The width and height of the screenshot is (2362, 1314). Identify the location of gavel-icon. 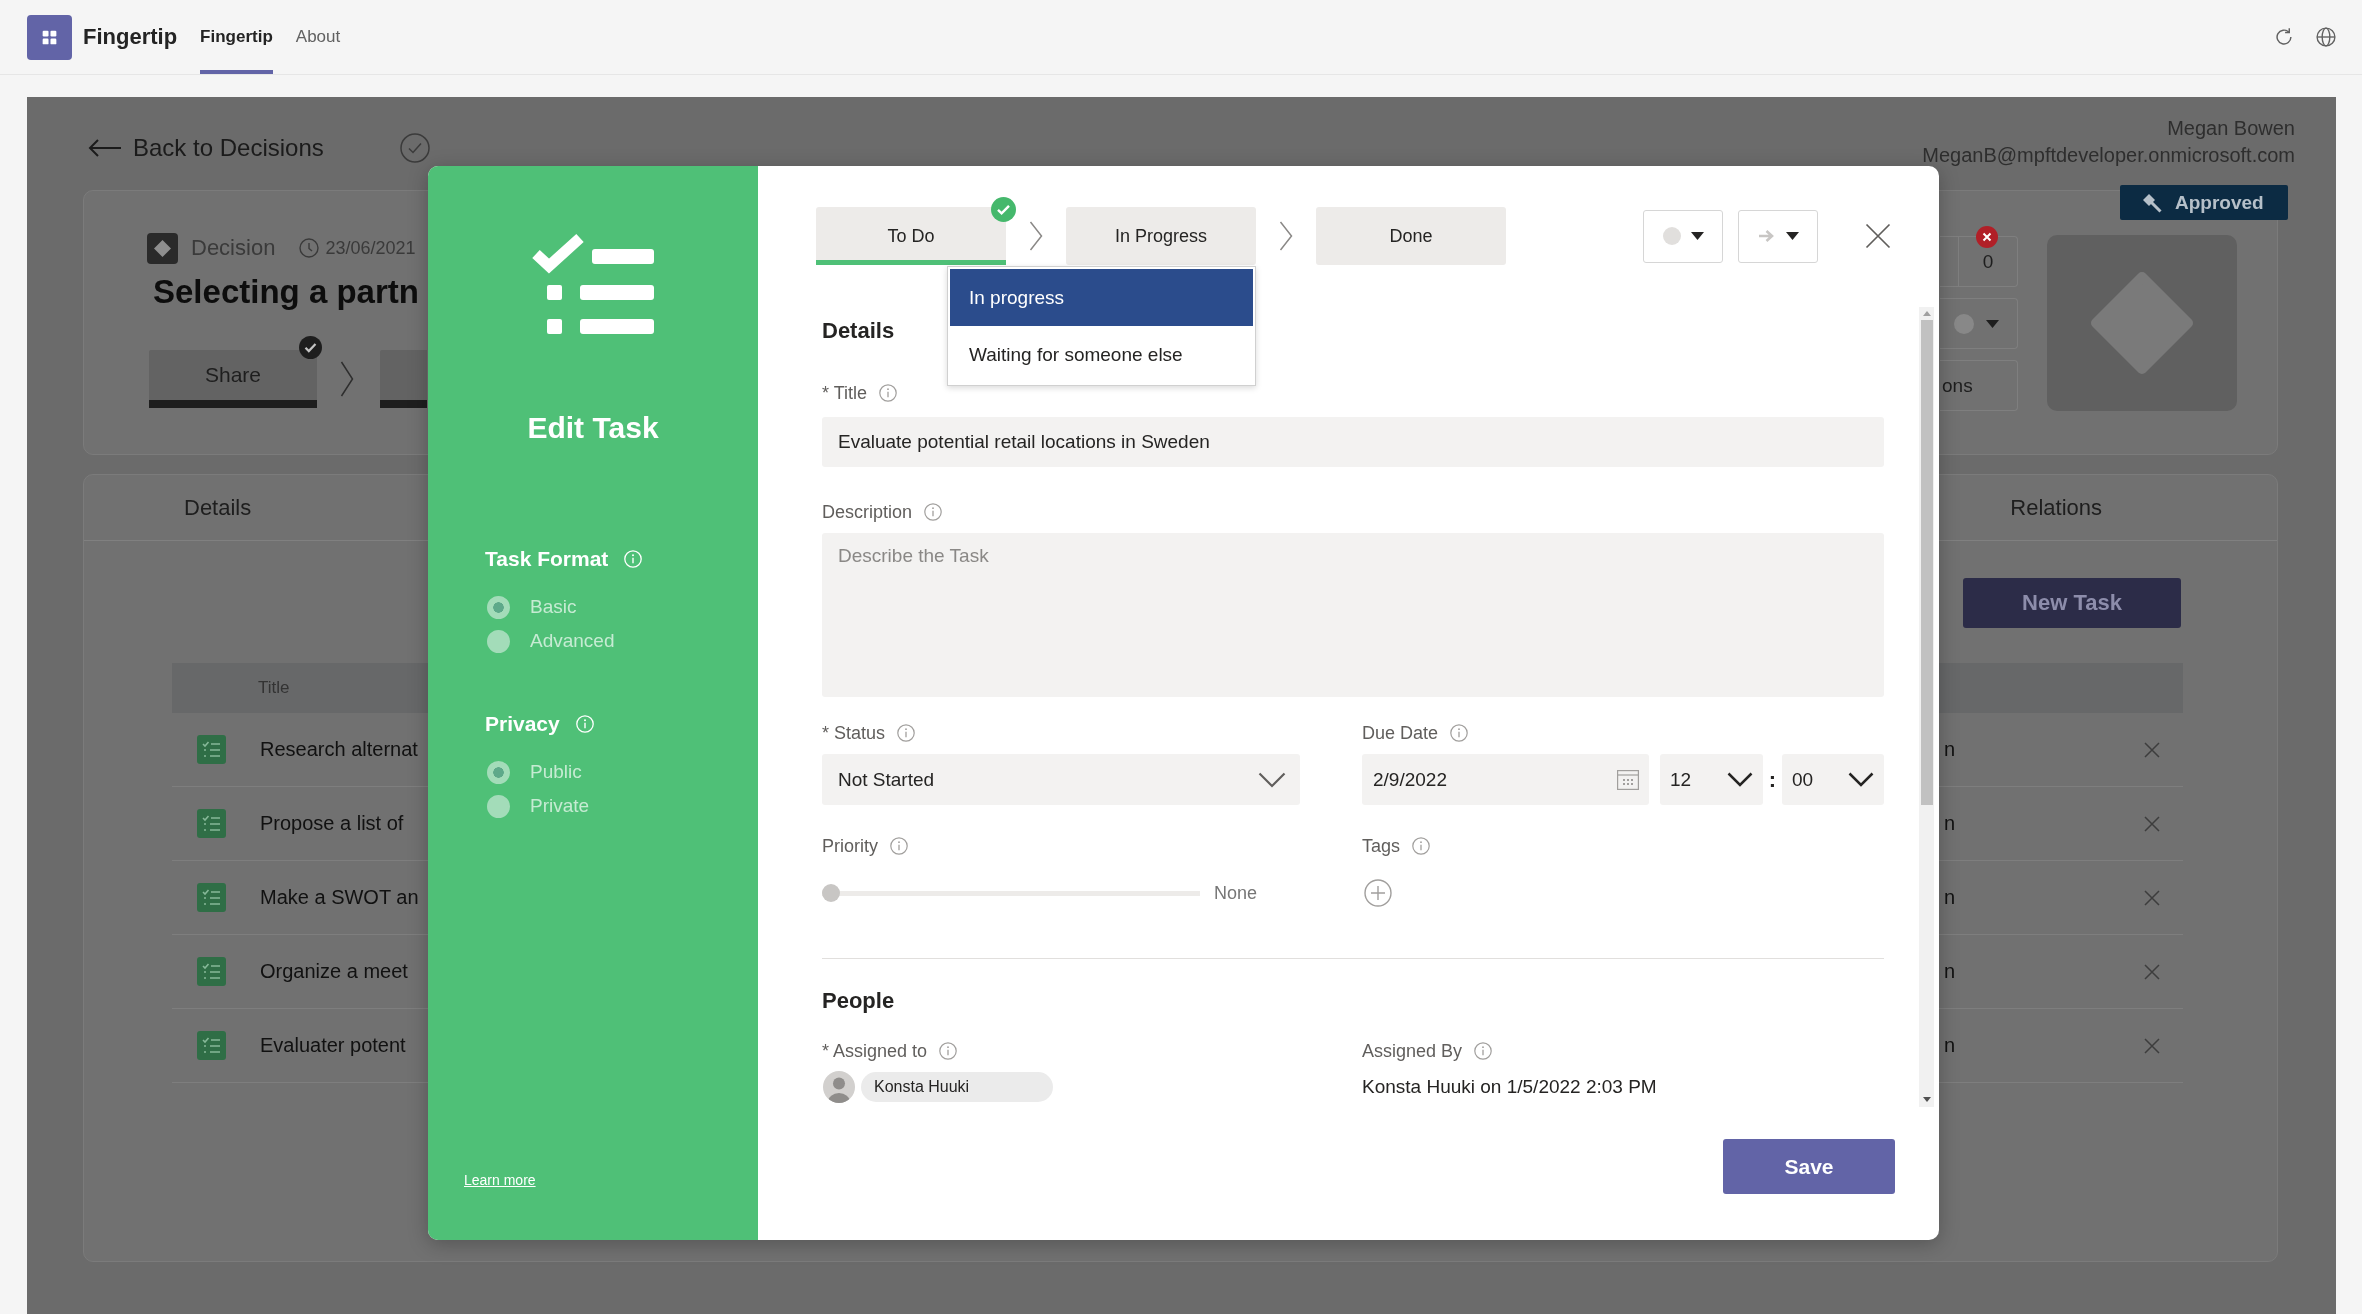
(2152, 202).